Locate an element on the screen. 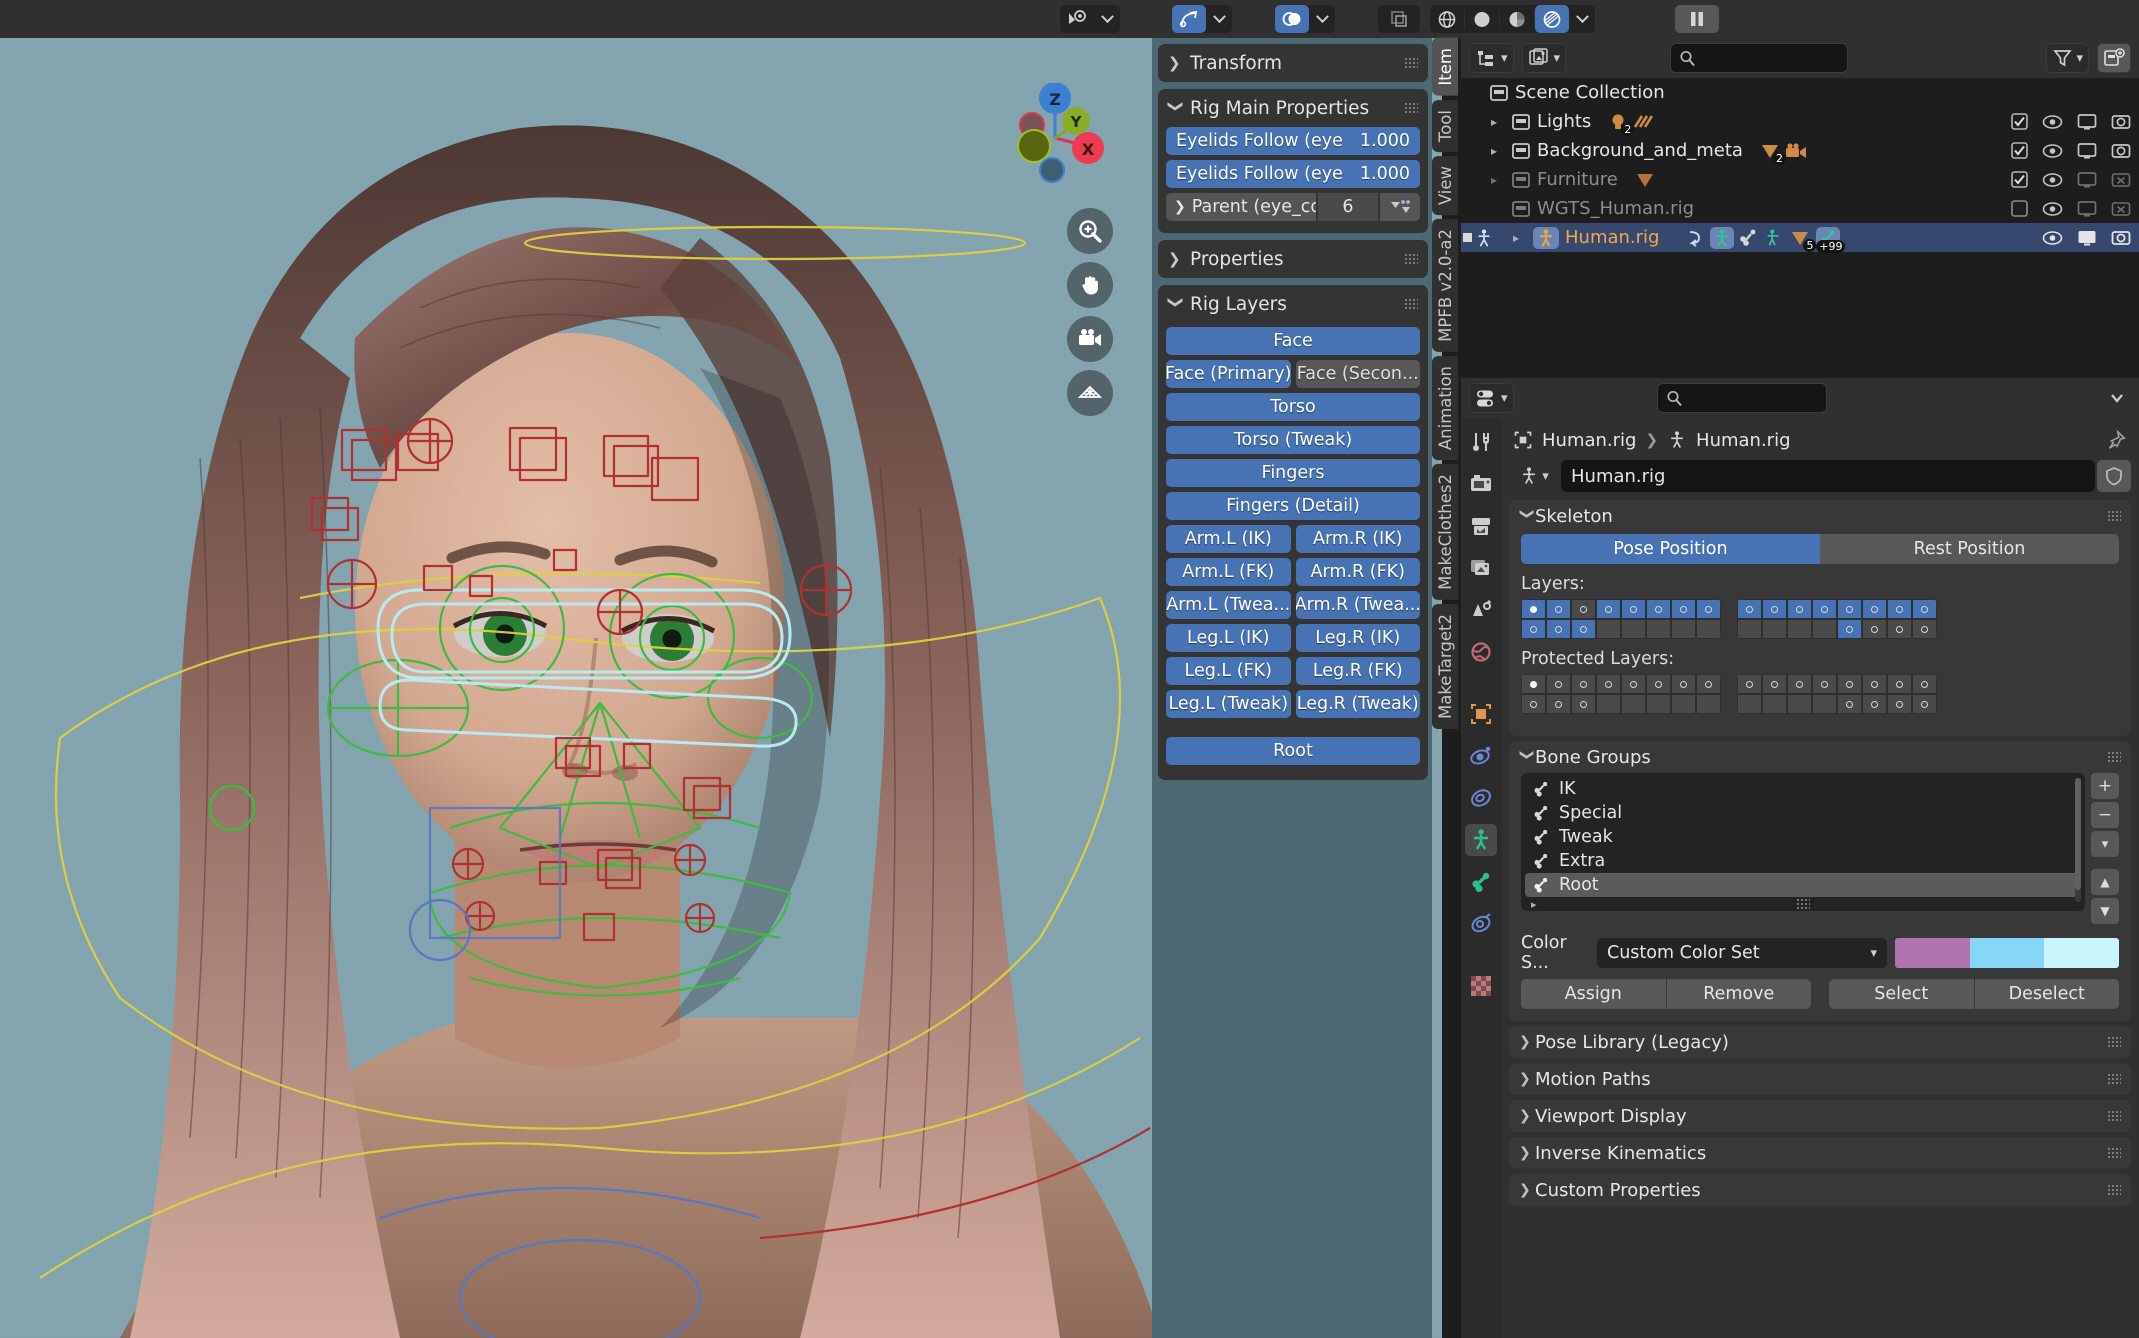  rig-layer-leg-r-ik: Leg.R (IK) is located at coordinates (1357, 638).